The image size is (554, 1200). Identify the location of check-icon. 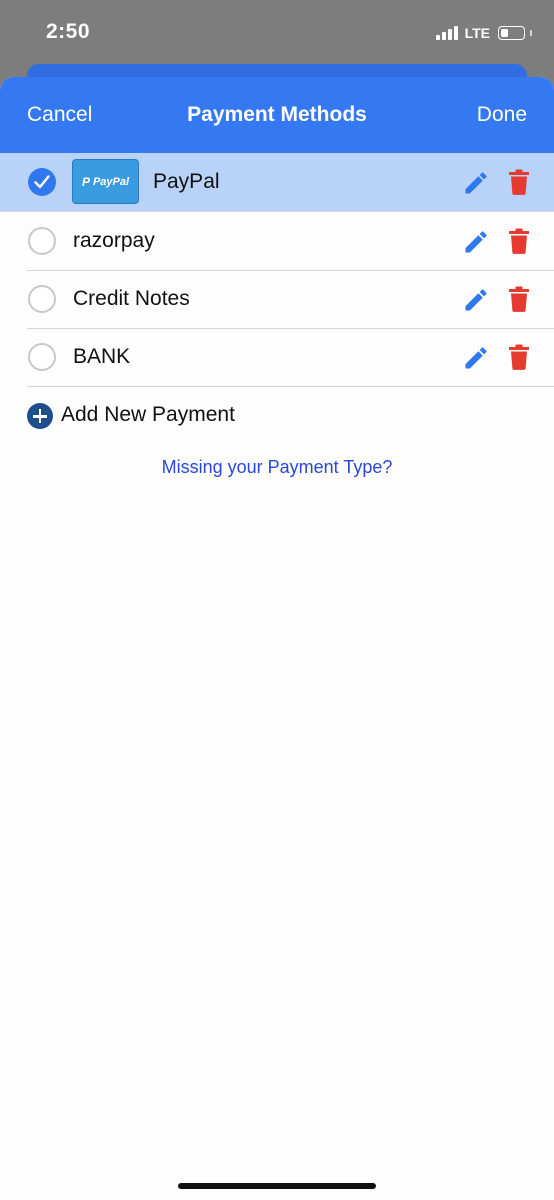
(42, 182).